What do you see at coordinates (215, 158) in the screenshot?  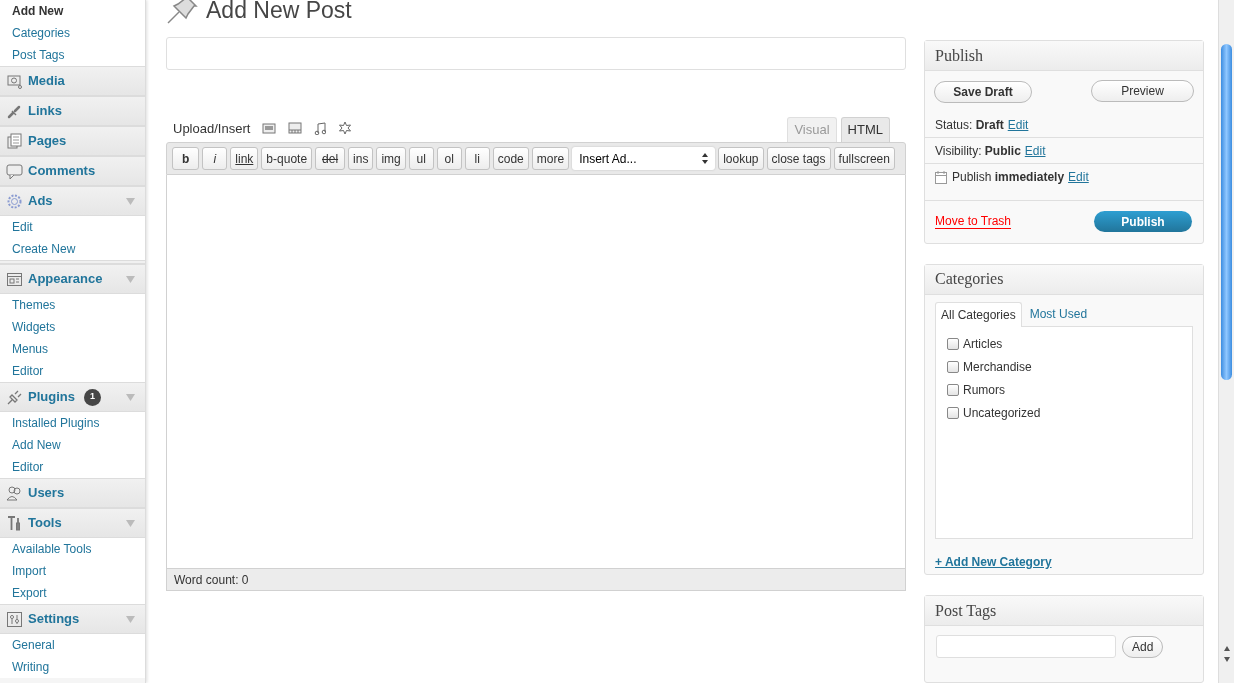 I see `toolbar-button: i` at bounding box center [215, 158].